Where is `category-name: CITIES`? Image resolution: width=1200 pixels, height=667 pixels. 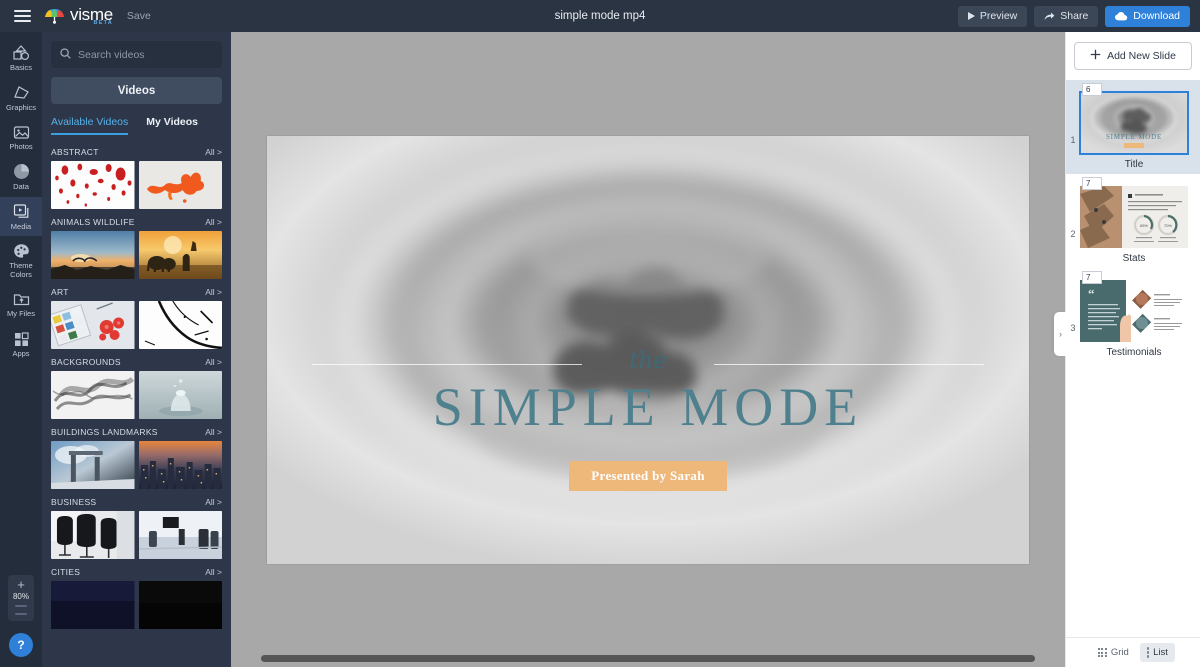 category-name: CITIES is located at coordinates (66, 572).